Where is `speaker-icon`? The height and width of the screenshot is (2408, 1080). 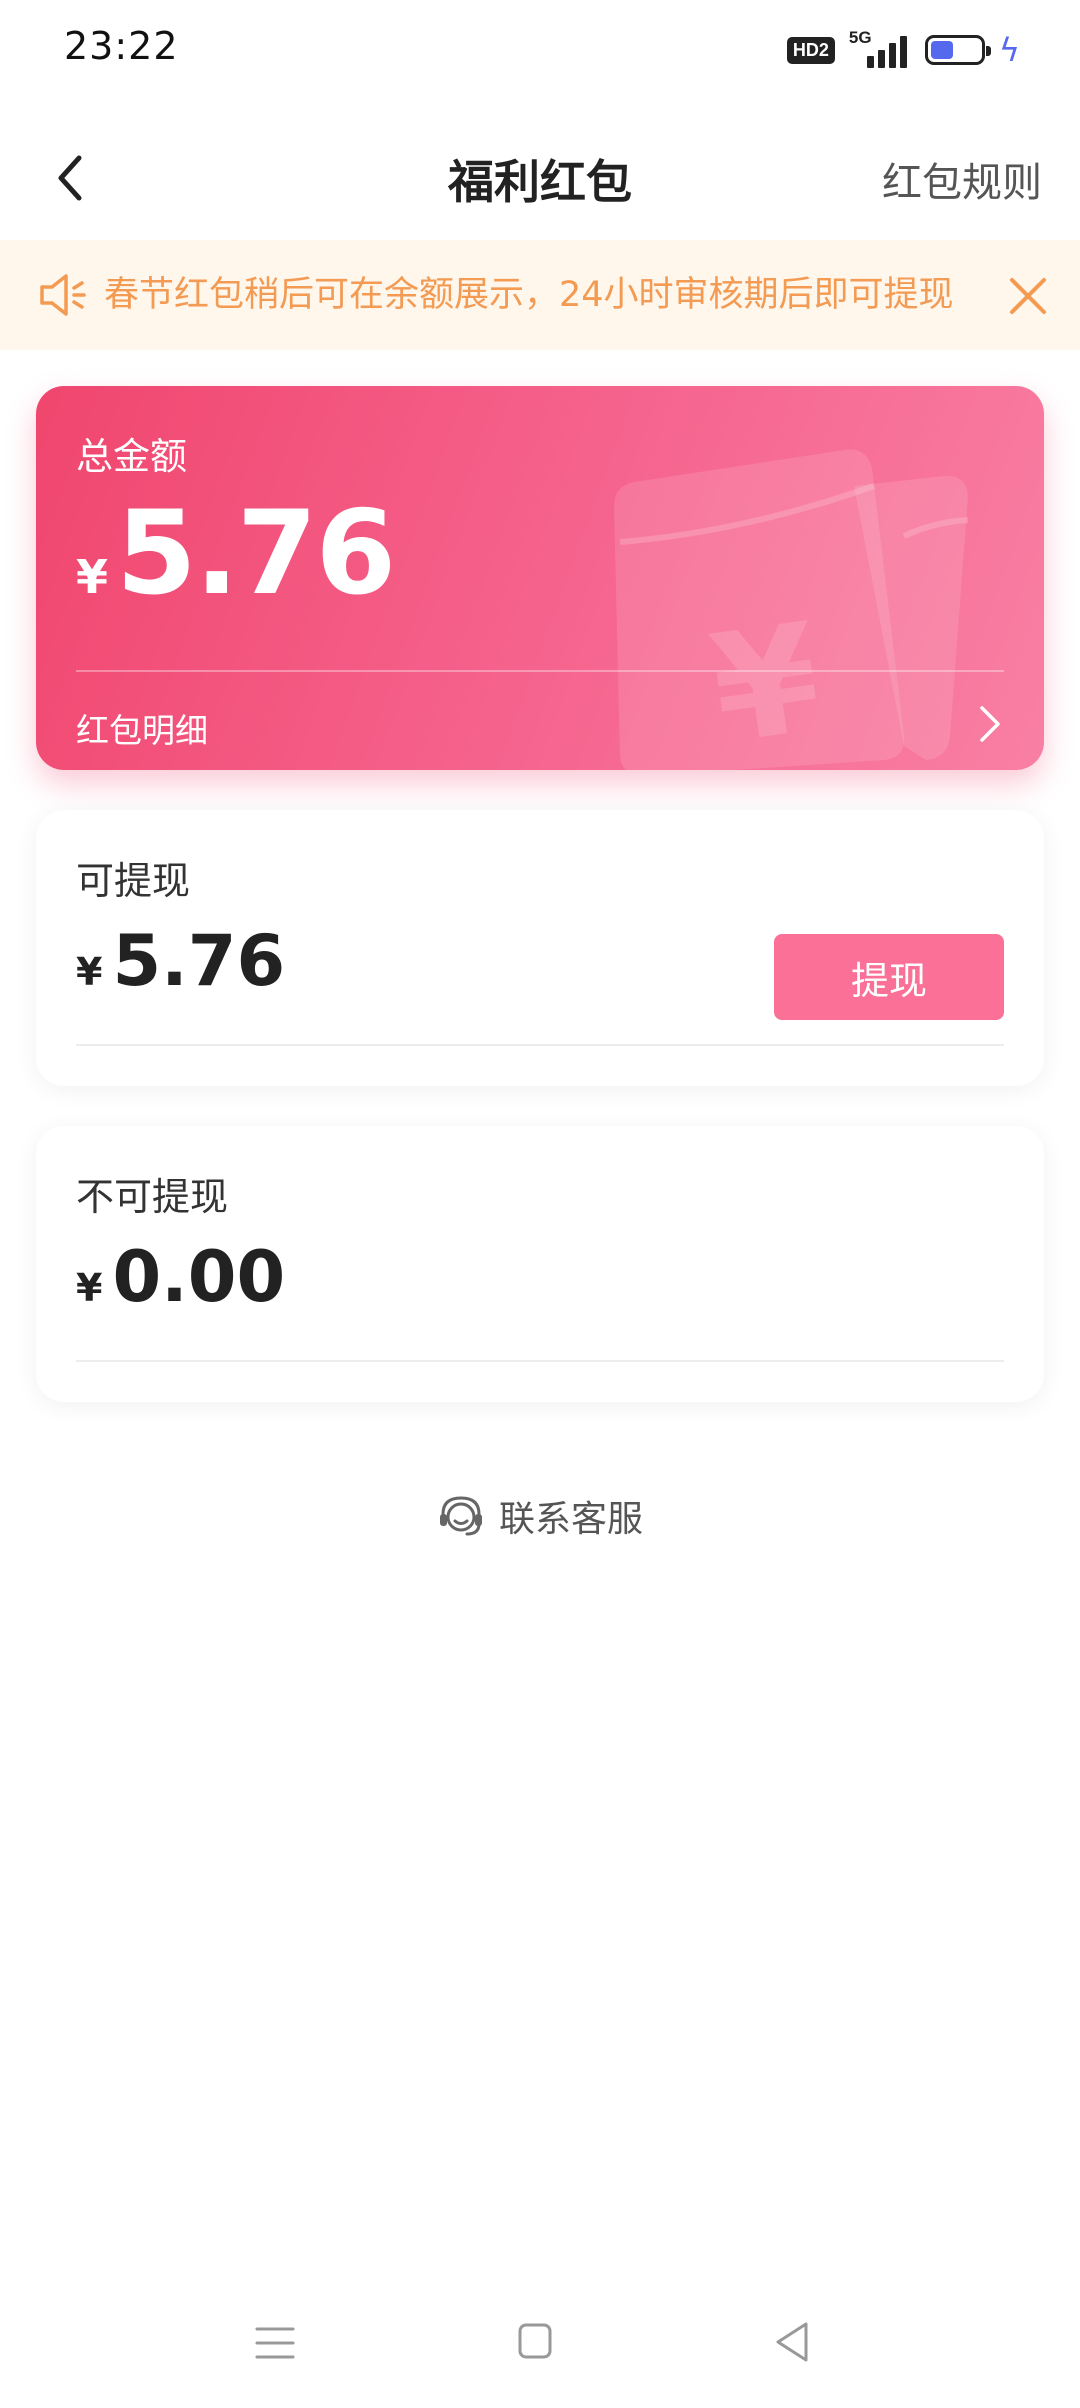
speaker-icon is located at coordinates (63, 295).